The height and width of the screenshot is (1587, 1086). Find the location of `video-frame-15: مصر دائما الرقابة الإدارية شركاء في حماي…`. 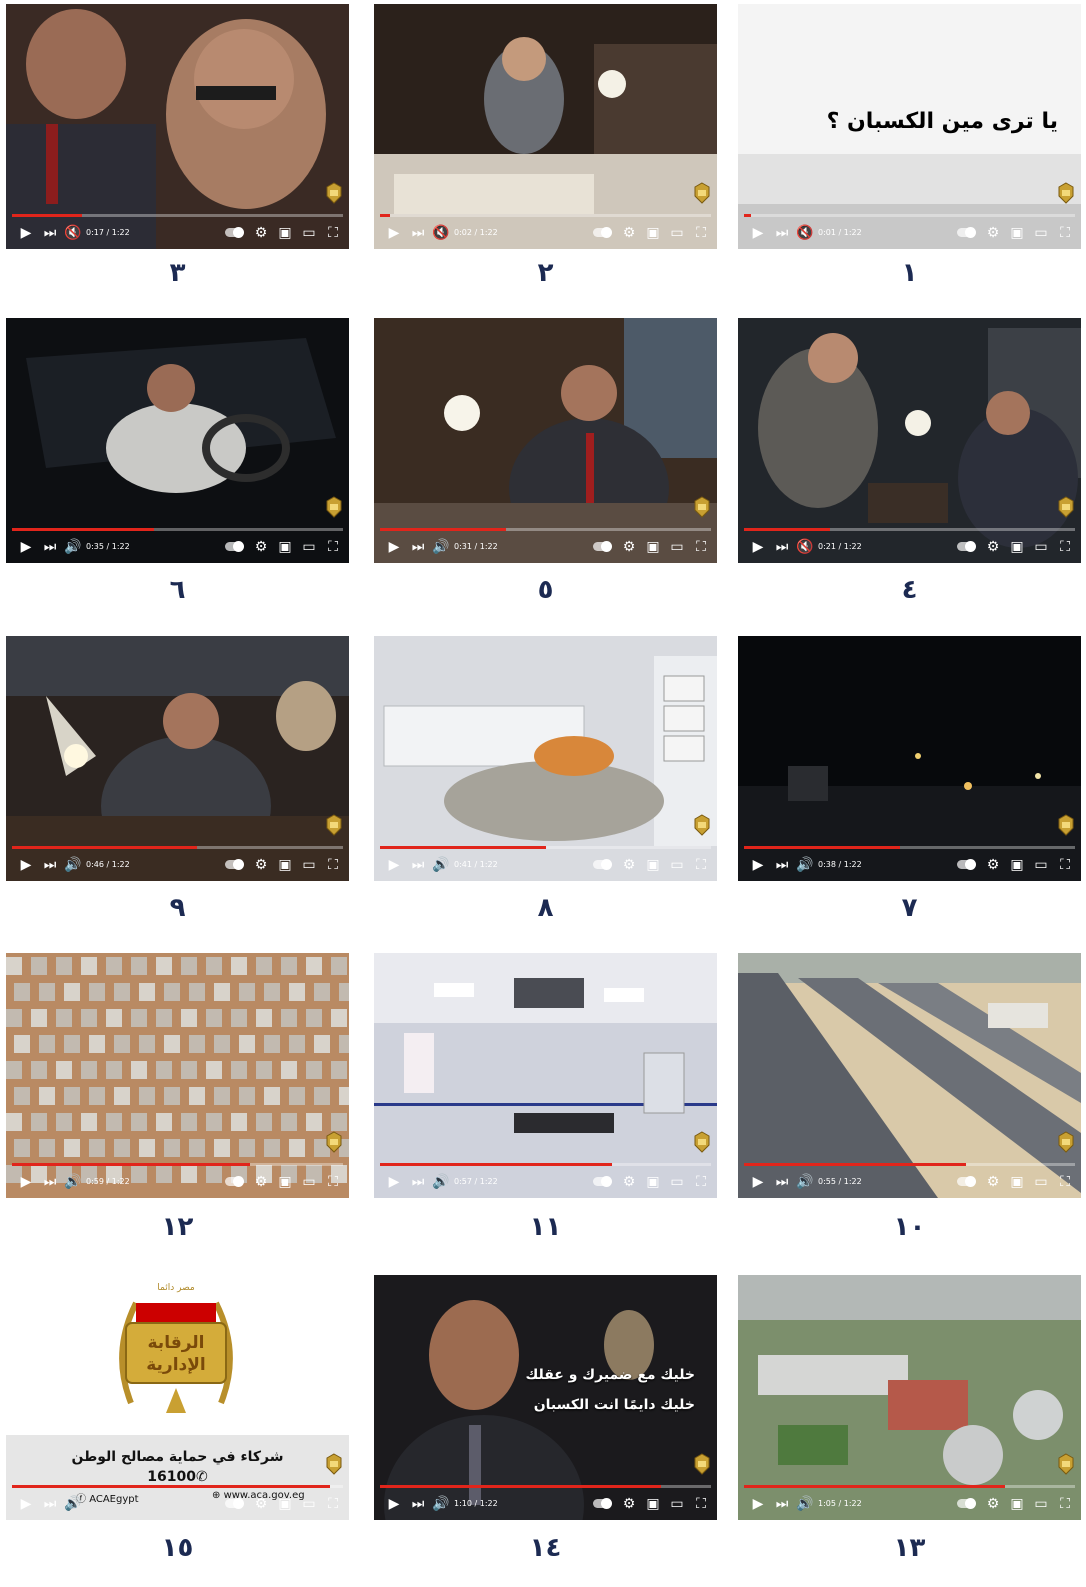

video-frame-15: مصر دائما الرقابة الإدارية شركاء في حماي… is located at coordinates (177, 1397).